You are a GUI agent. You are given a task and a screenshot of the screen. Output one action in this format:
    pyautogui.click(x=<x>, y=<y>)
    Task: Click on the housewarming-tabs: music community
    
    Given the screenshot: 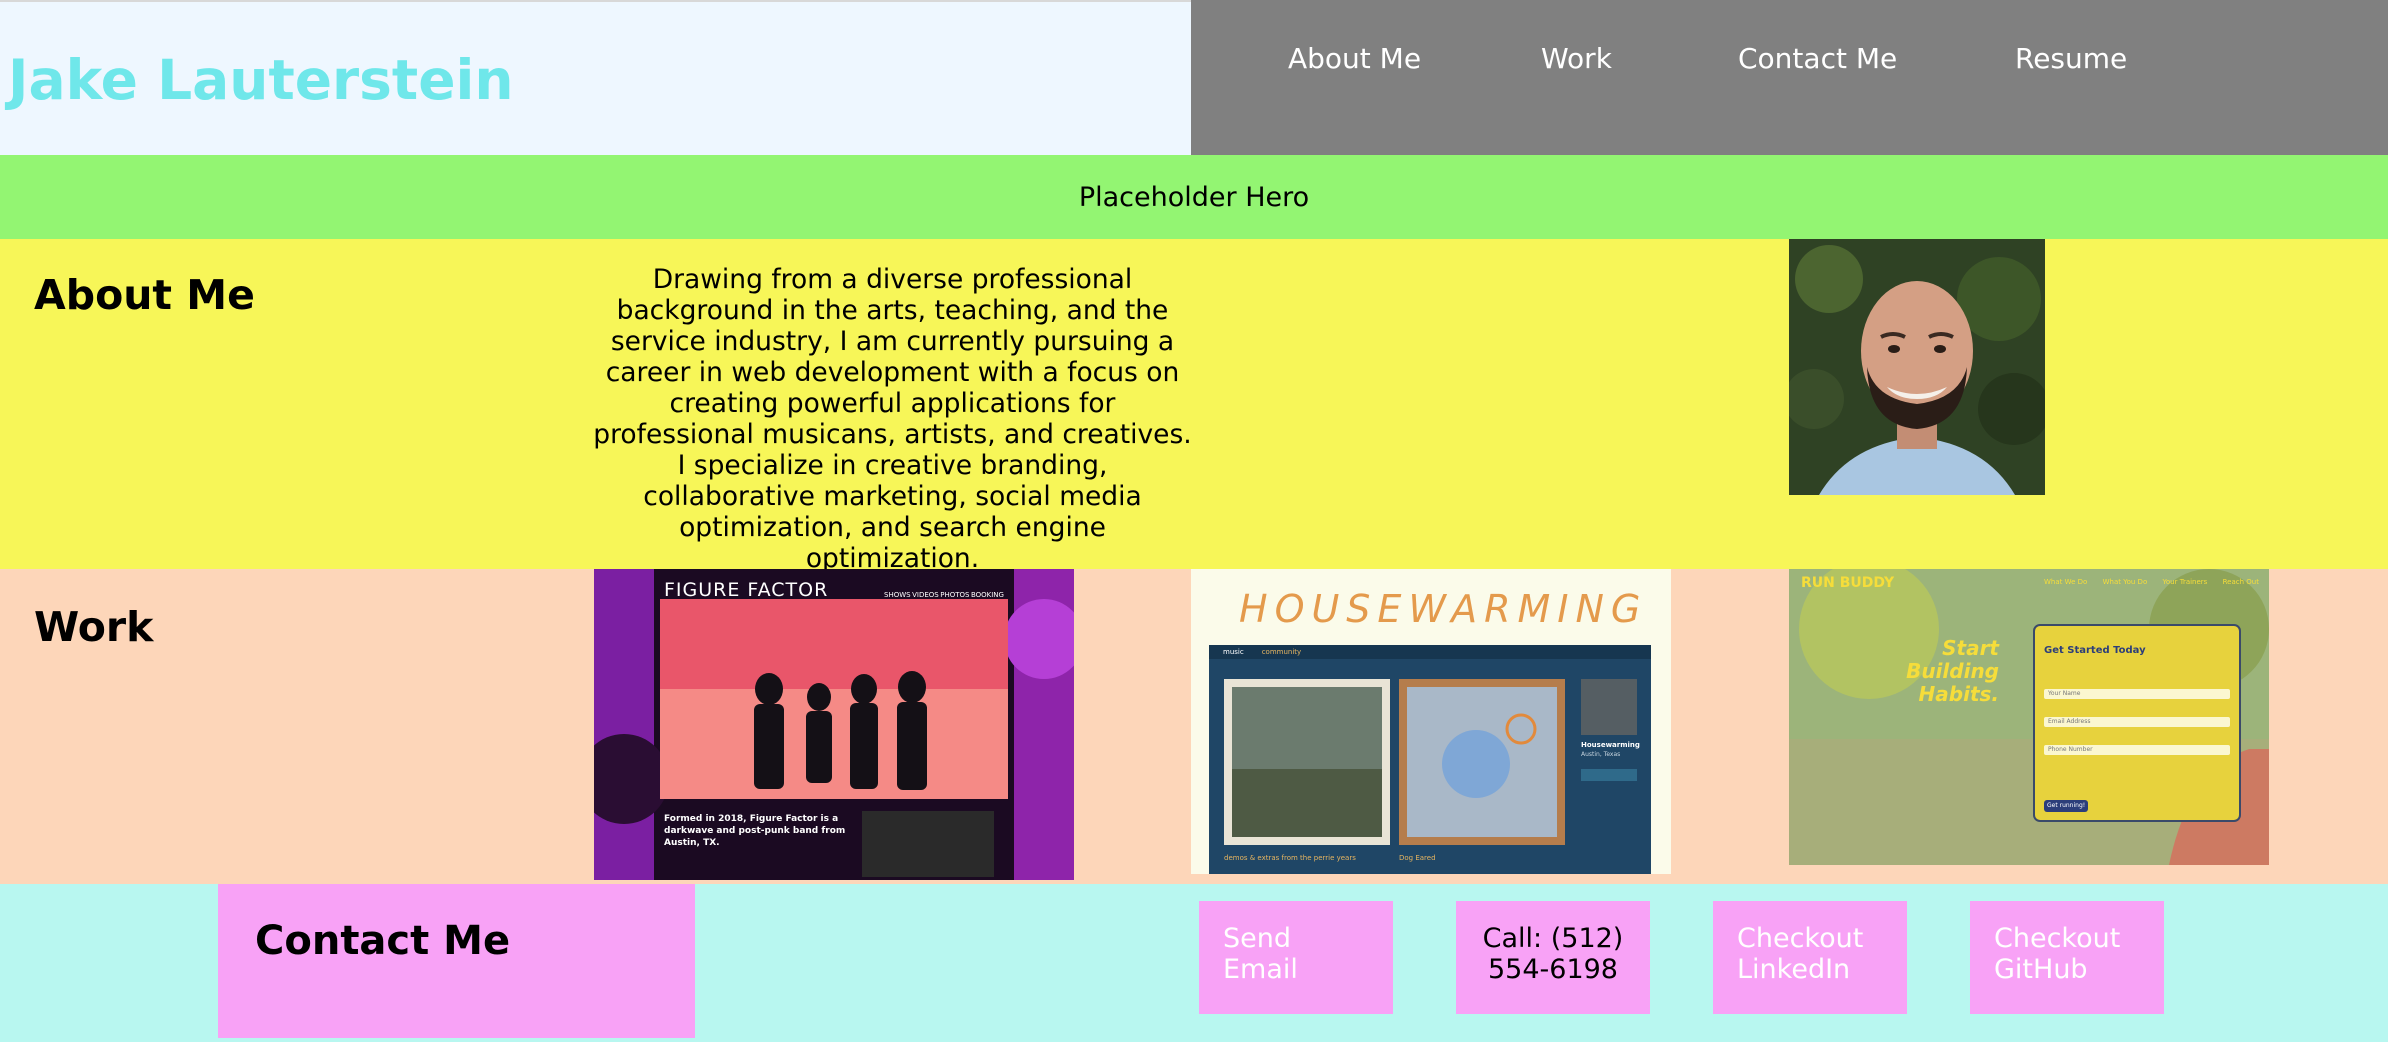 What is the action you would take?
    pyautogui.click(x=1262, y=652)
    